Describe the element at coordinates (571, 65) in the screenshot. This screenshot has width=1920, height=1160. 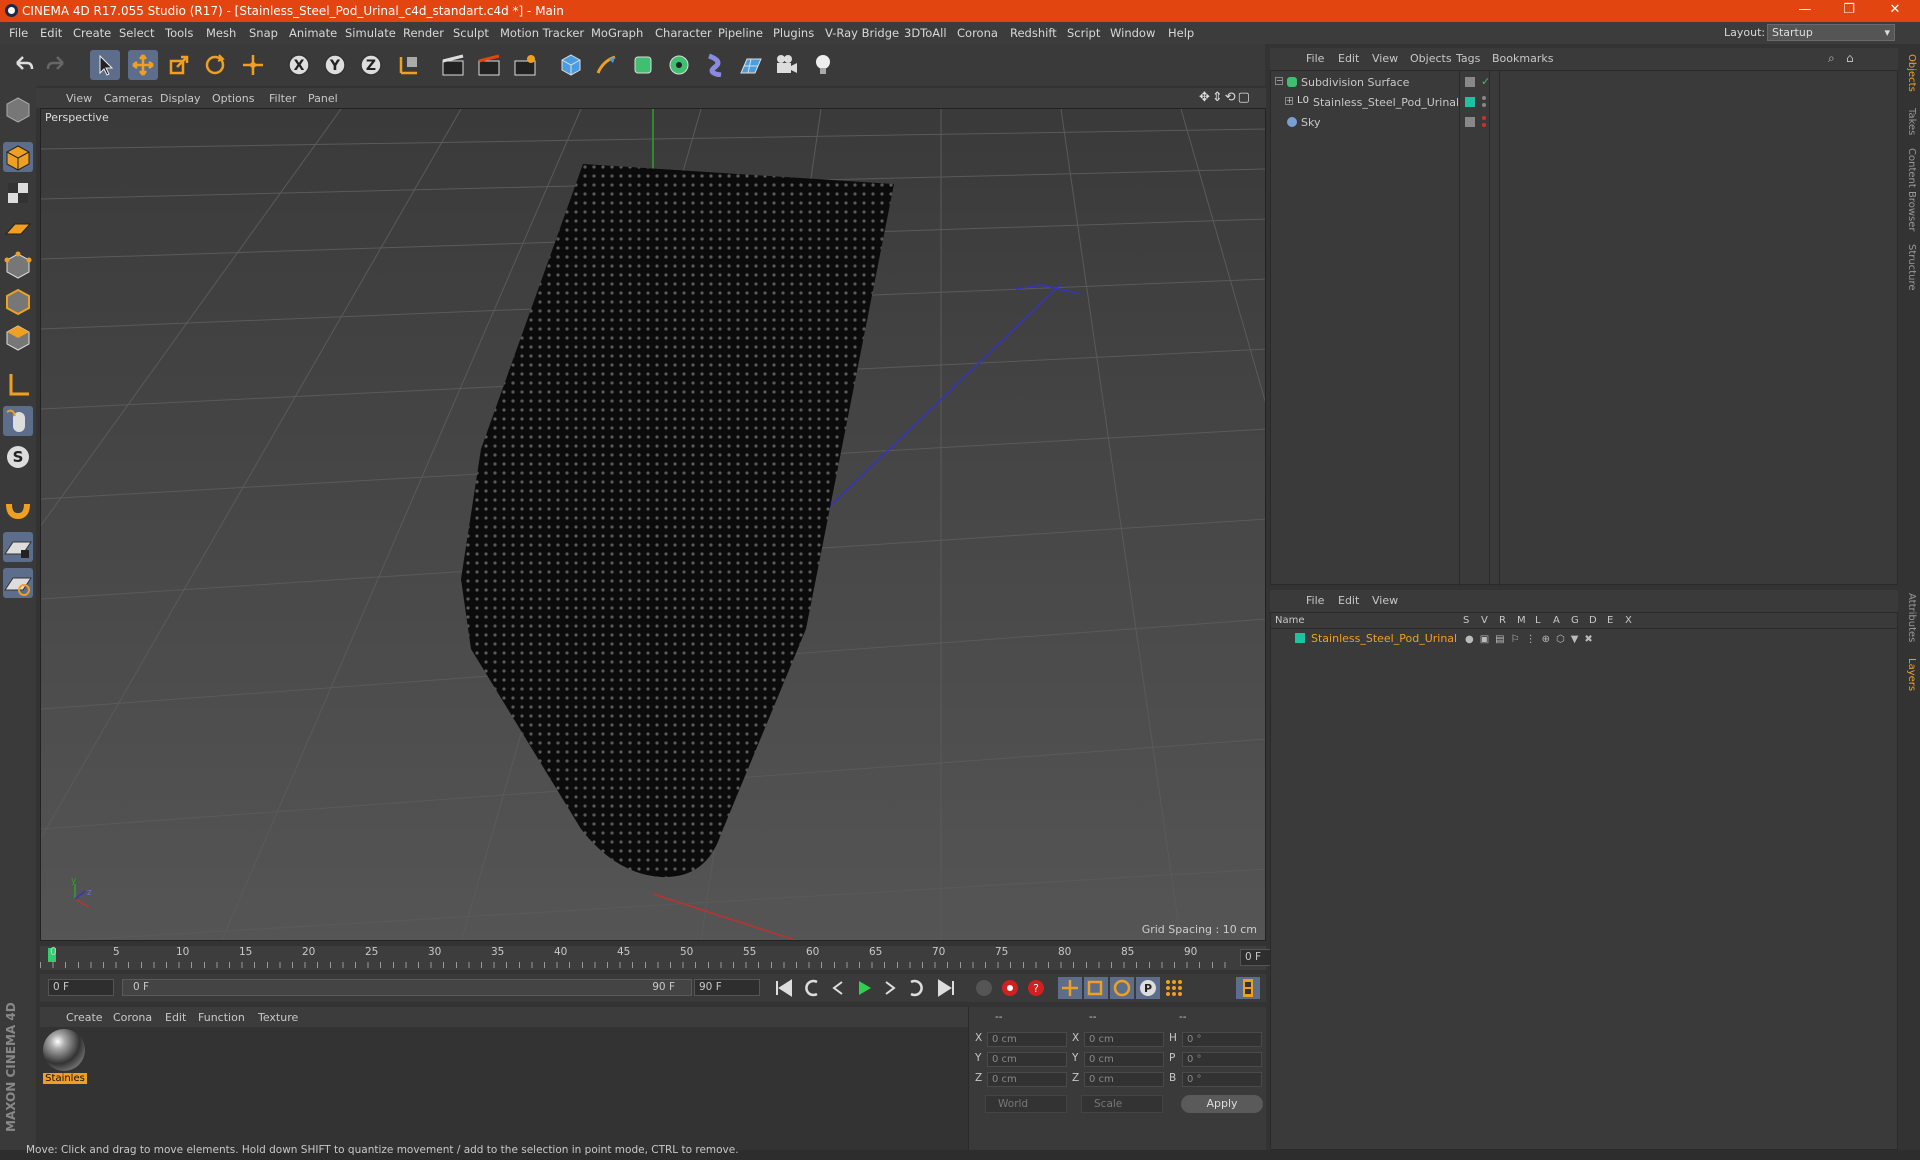
I see `cube-primitive-button` at that location.